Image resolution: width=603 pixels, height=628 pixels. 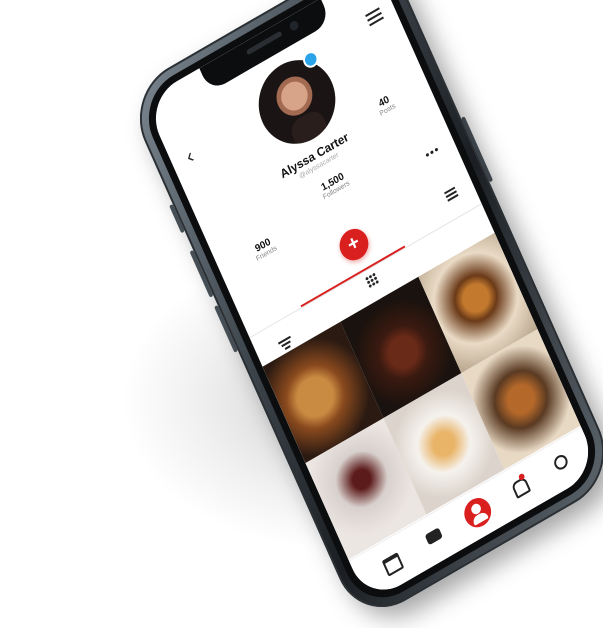 I want to click on more-dots-icon: •••, so click(x=432, y=152).